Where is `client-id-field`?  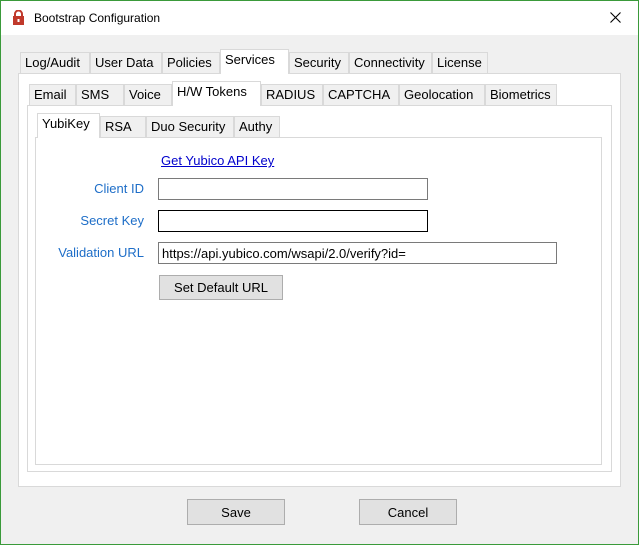
client-id-field is located at coordinates (293, 189).